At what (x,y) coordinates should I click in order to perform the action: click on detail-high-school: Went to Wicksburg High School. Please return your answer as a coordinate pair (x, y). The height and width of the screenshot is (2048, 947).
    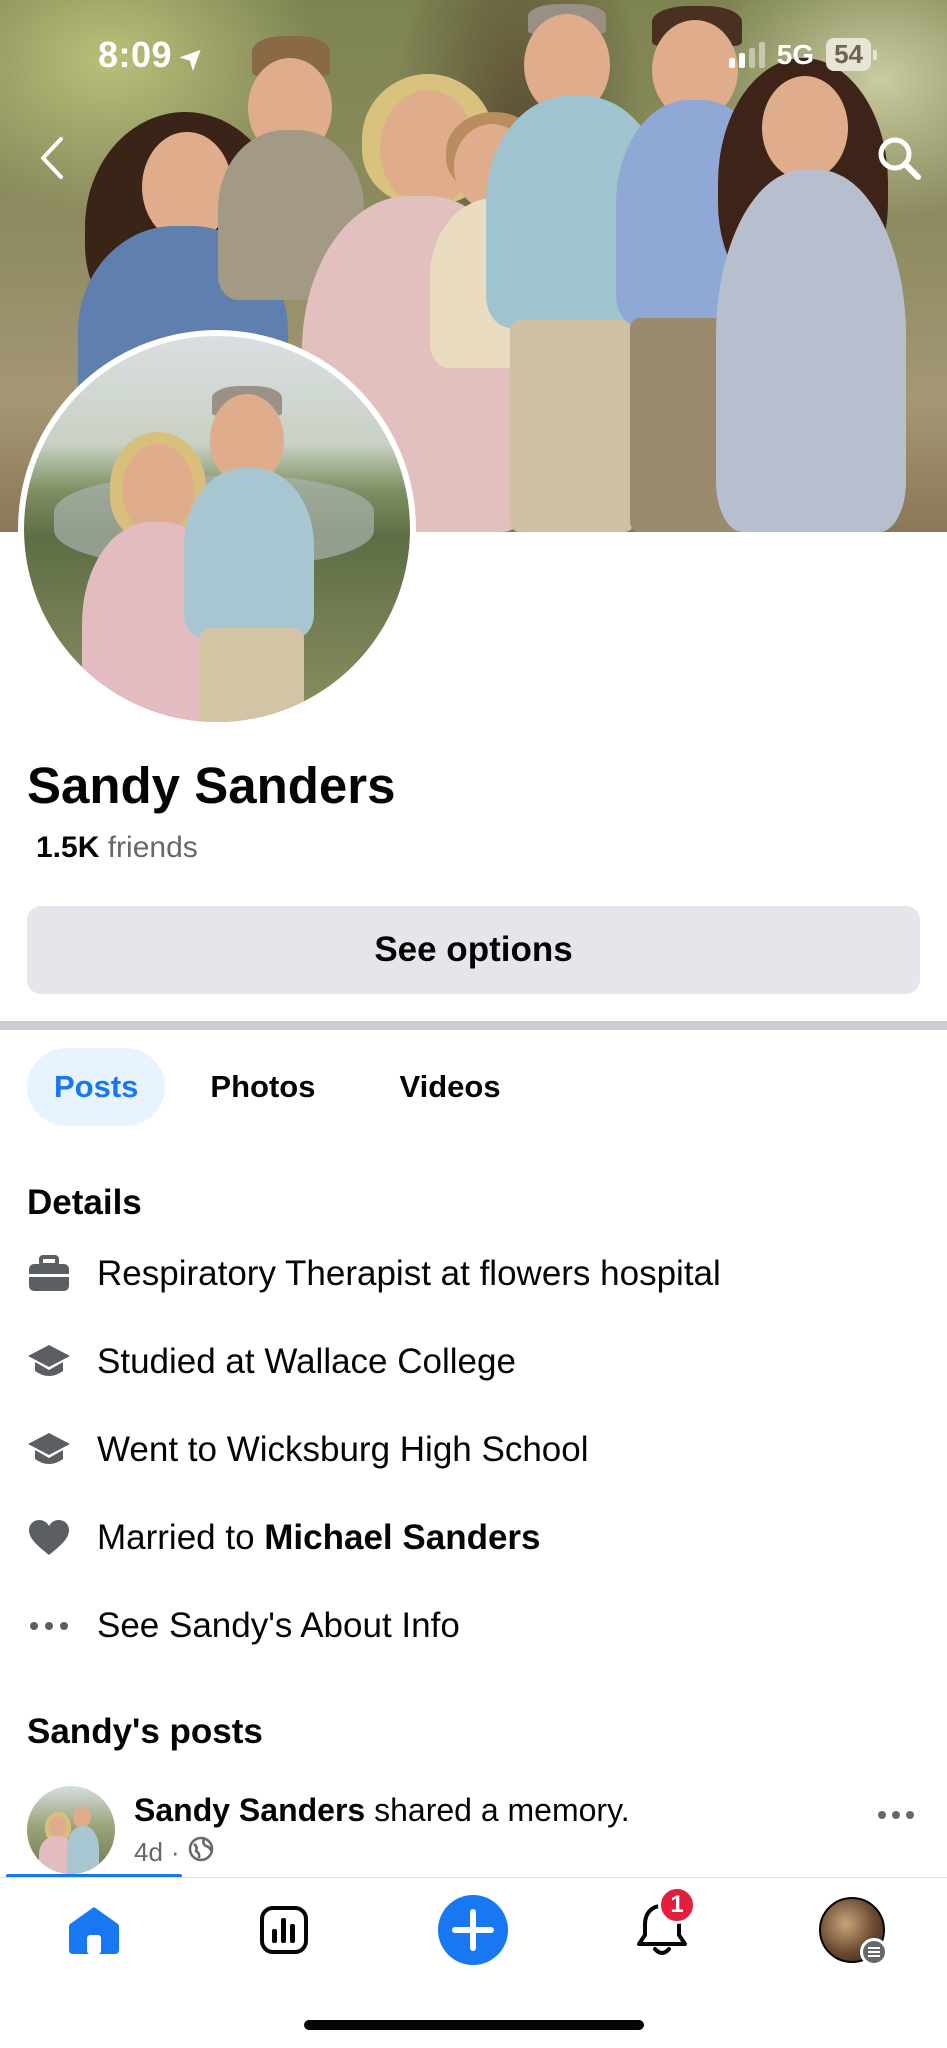
    Looking at the image, I should click on (308, 1450).